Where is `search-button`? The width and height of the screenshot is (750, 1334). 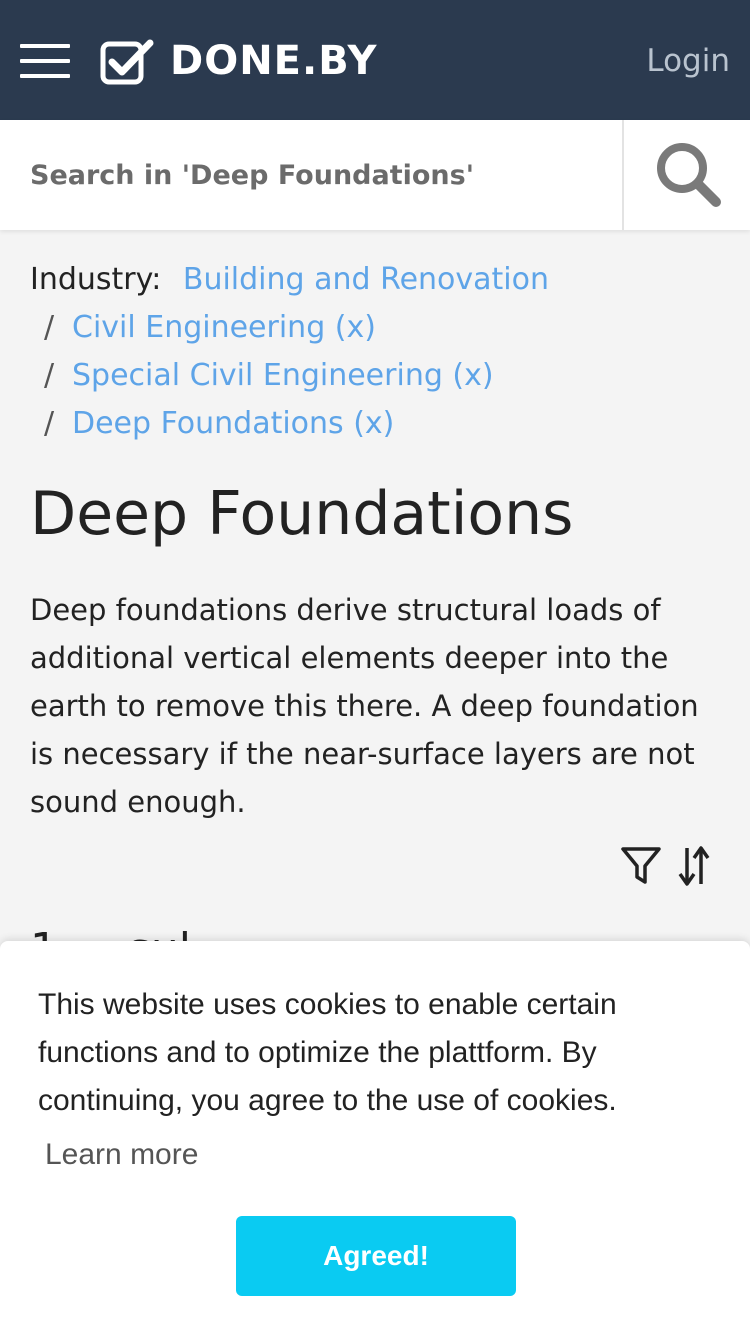 search-button is located at coordinates (687, 175).